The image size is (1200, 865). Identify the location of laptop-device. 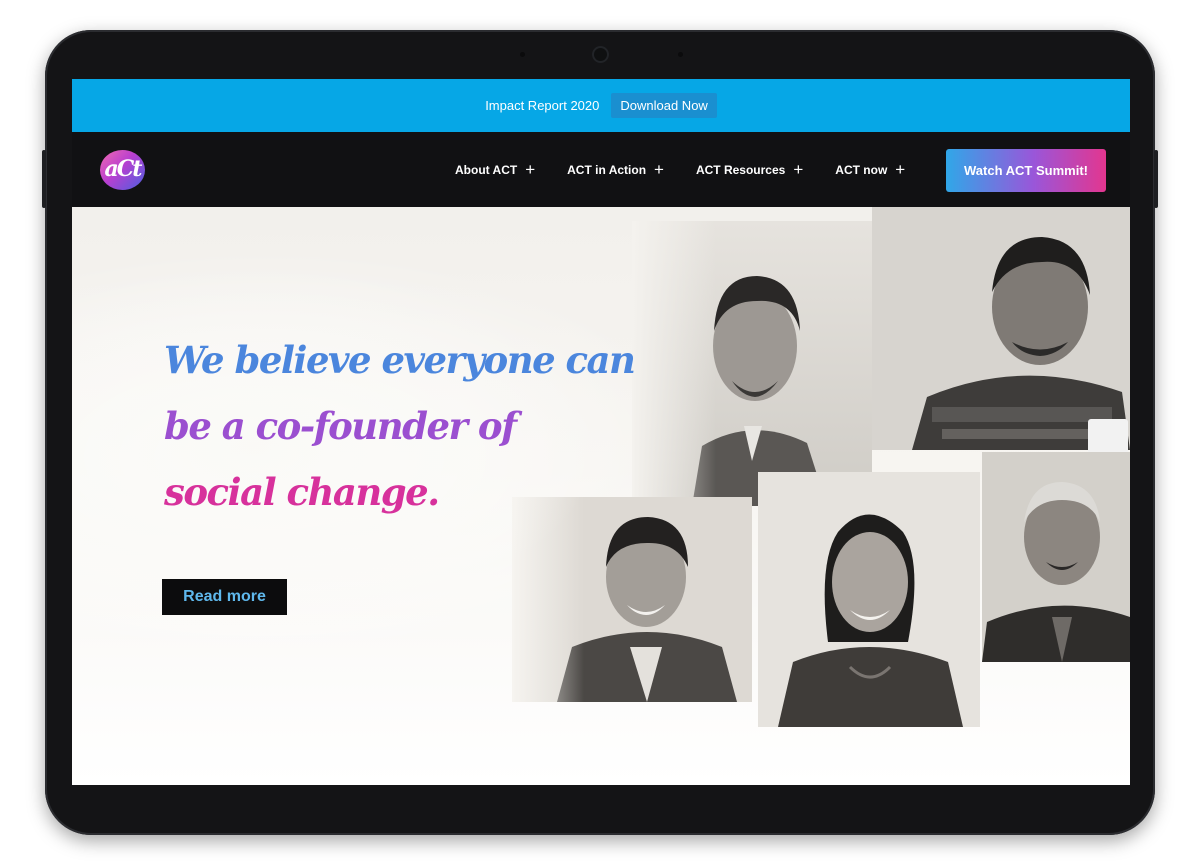
(1108, 437).